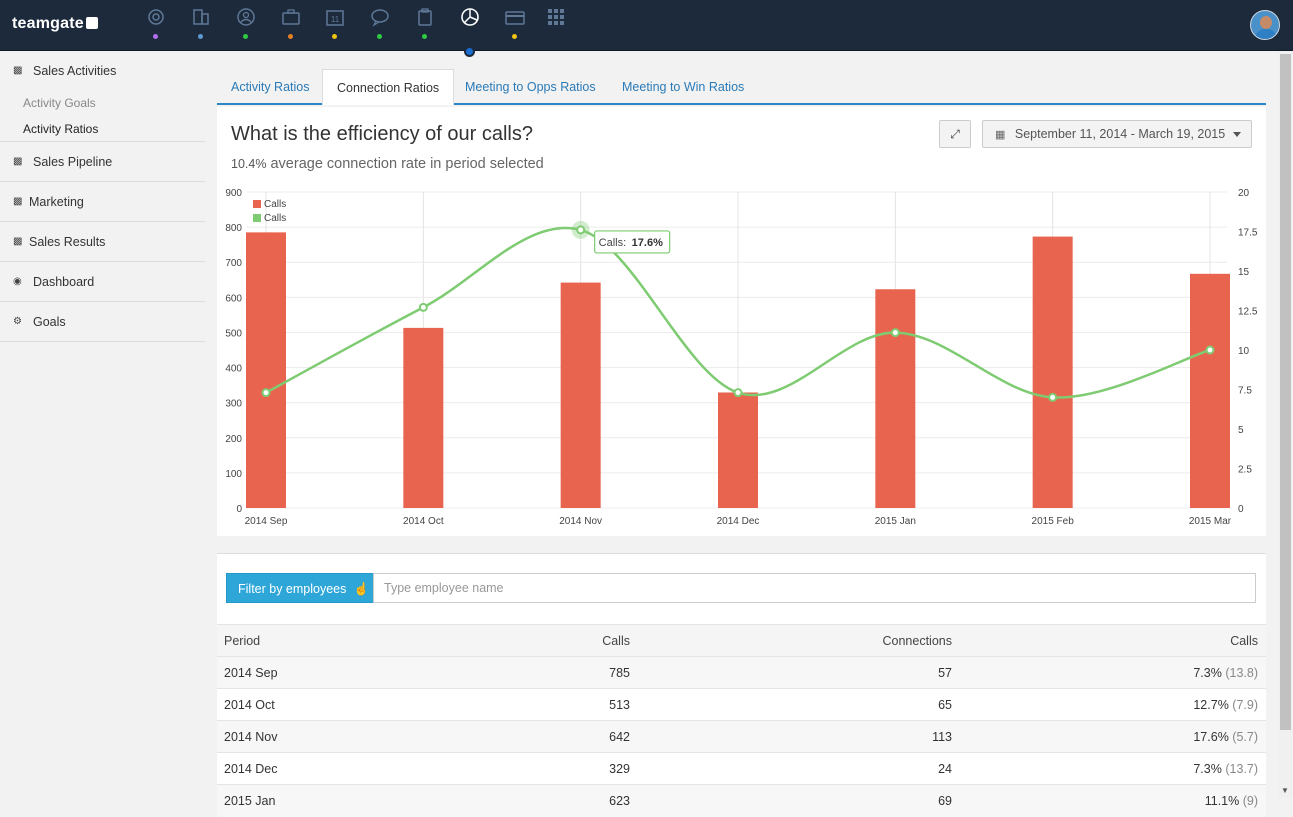 This screenshot has width=1293, height=817. Describe the element at coordinates (1285, 790) in the screenshot. I see `scroll-down-arrow-icon: ▼` at that location.